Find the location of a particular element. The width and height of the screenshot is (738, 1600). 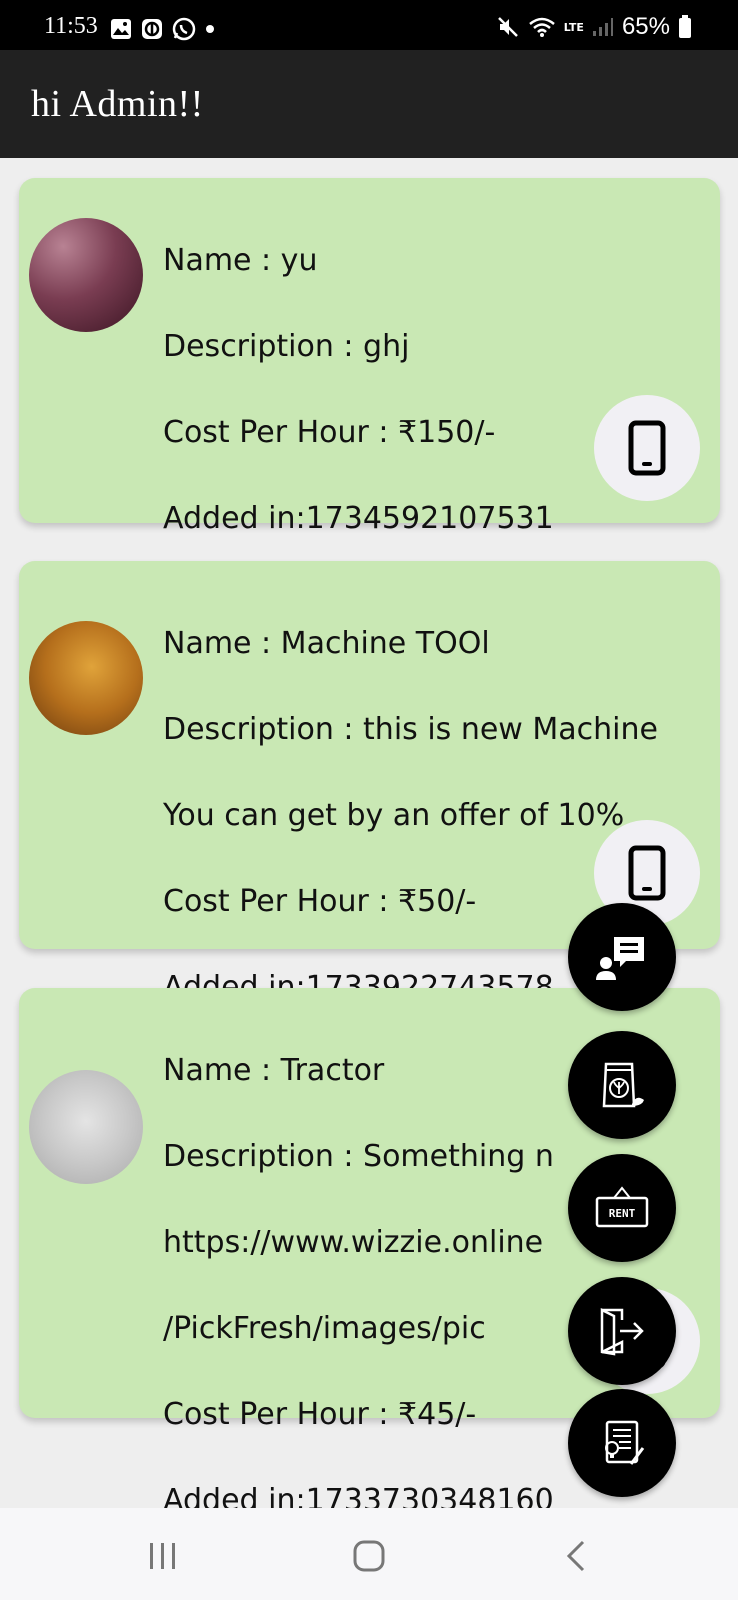

wifi-icon is located at coordinates (541, 27).